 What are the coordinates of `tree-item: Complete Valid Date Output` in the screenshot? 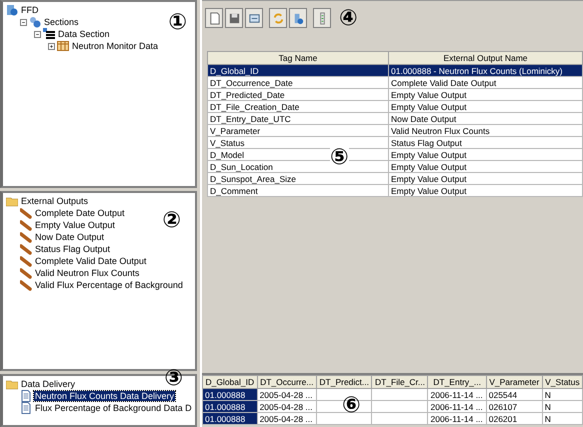 It's located at (91, 261).